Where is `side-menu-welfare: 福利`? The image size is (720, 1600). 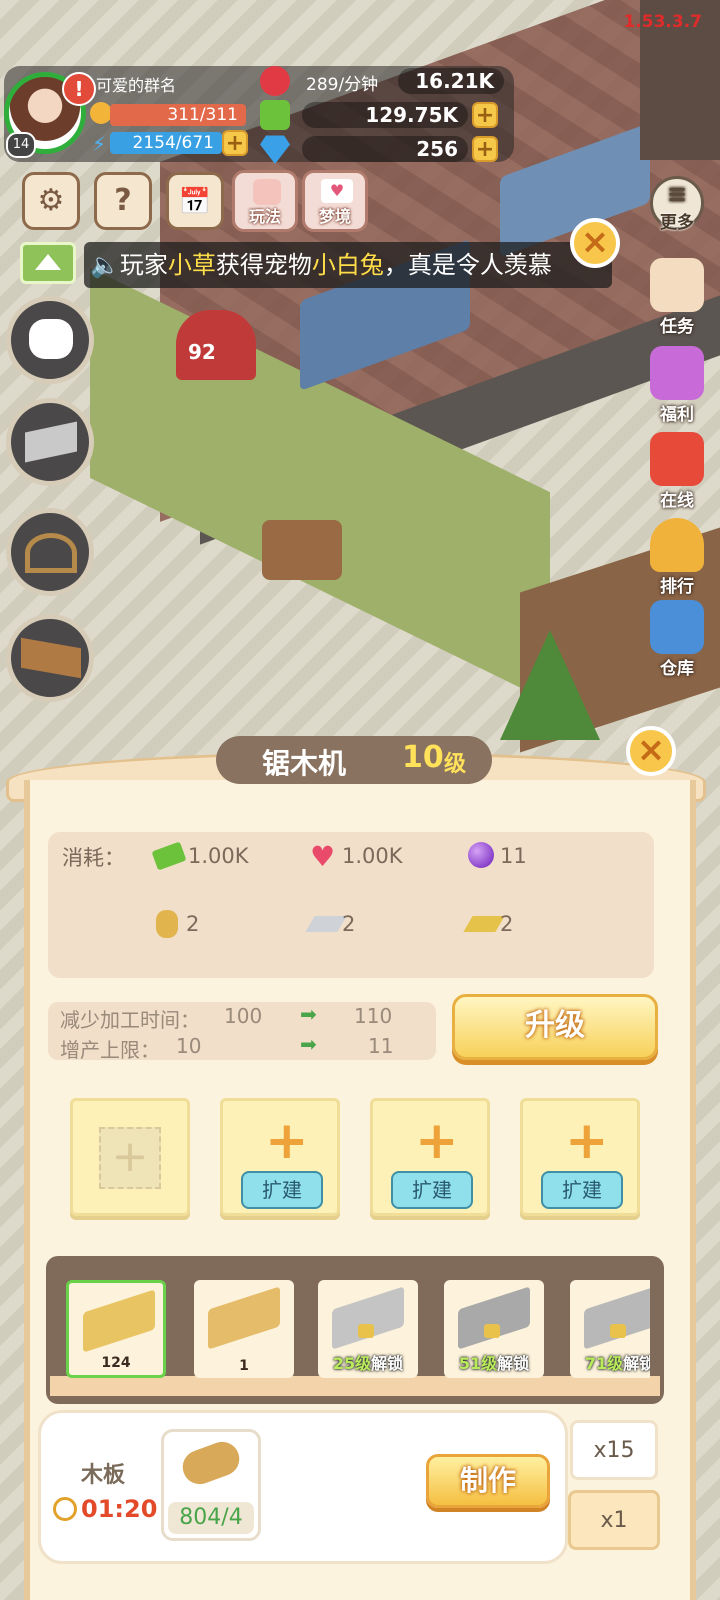
side-menu-welfare: 福利 is located at coordinates (677, 385).